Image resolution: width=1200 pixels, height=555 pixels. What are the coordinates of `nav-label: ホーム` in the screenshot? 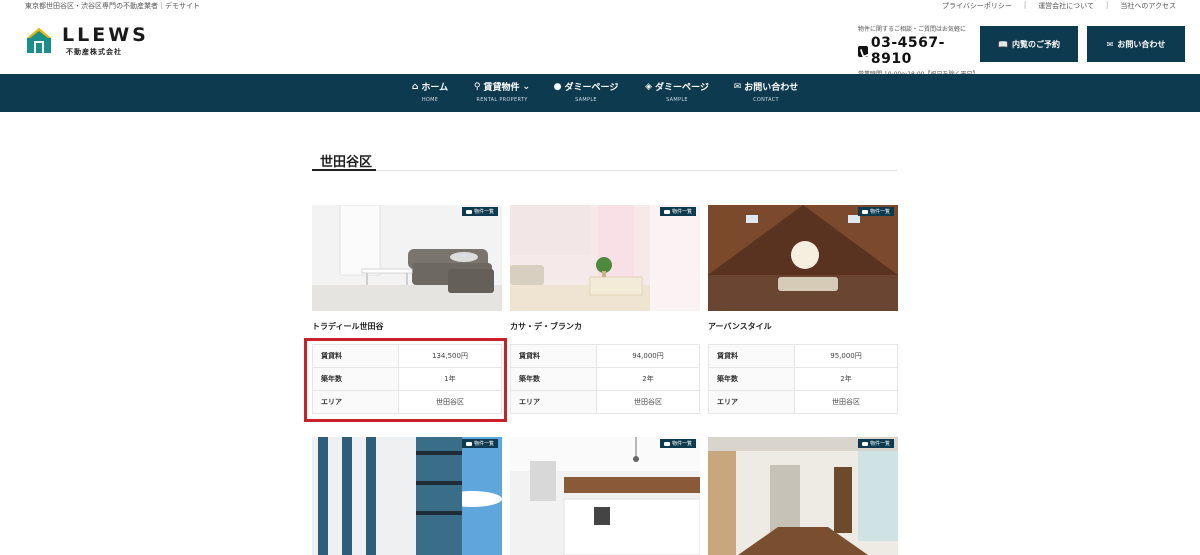 It's located at (435, 88).